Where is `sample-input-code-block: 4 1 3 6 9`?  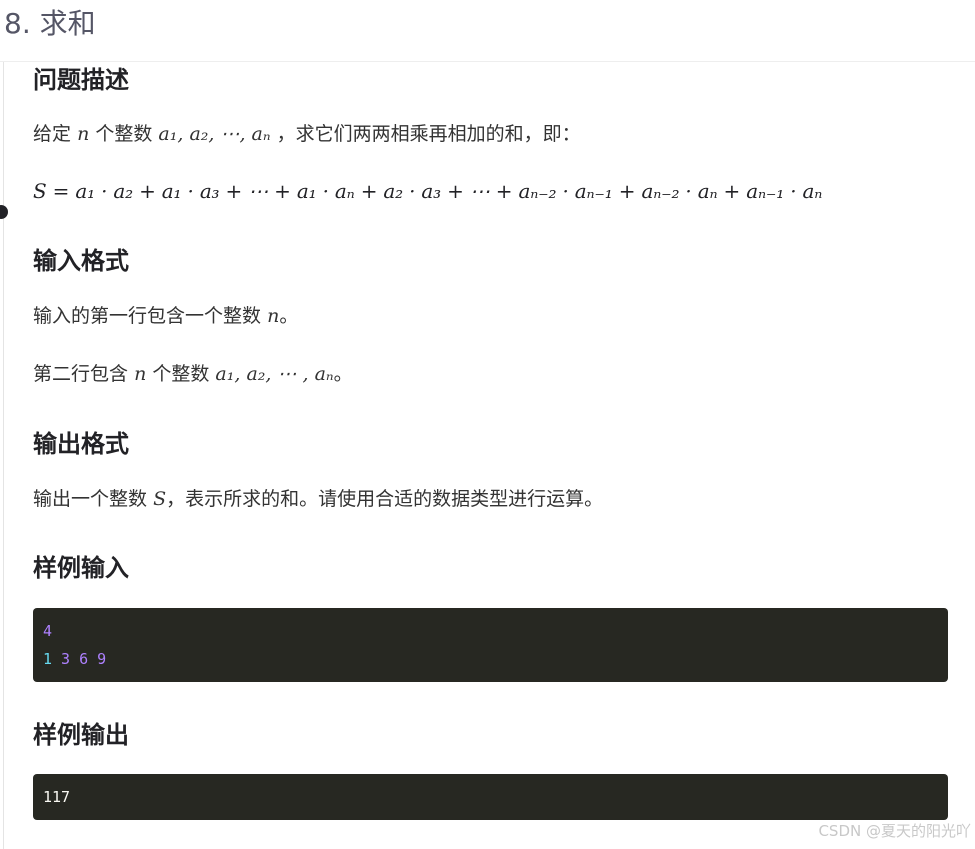 sample-input-code-block: 4 1 3 6 9 is located at coordinates (490, 645).